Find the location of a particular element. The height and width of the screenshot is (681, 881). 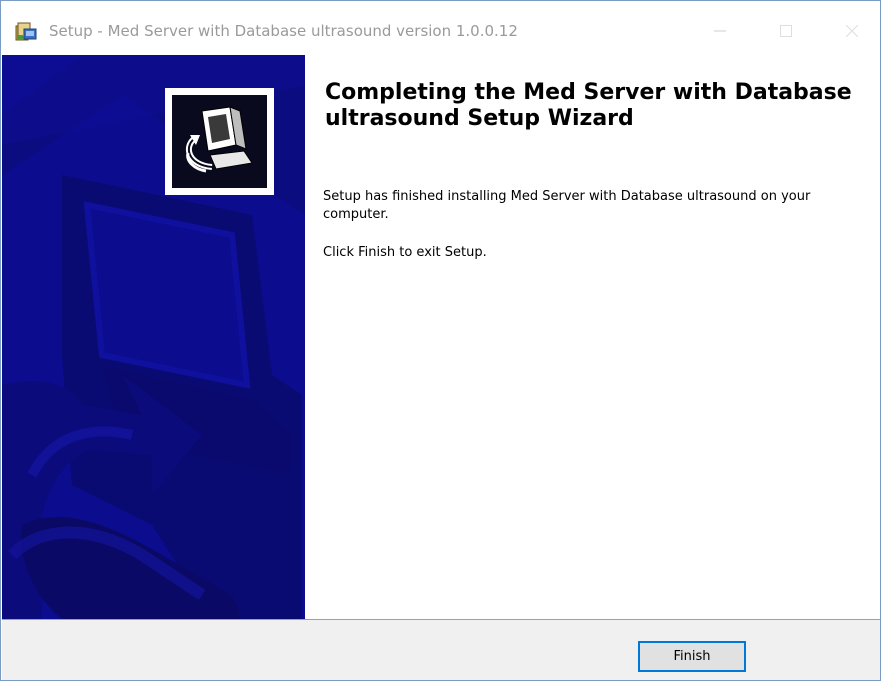

minimize-button is located at coordinates (720, 31).